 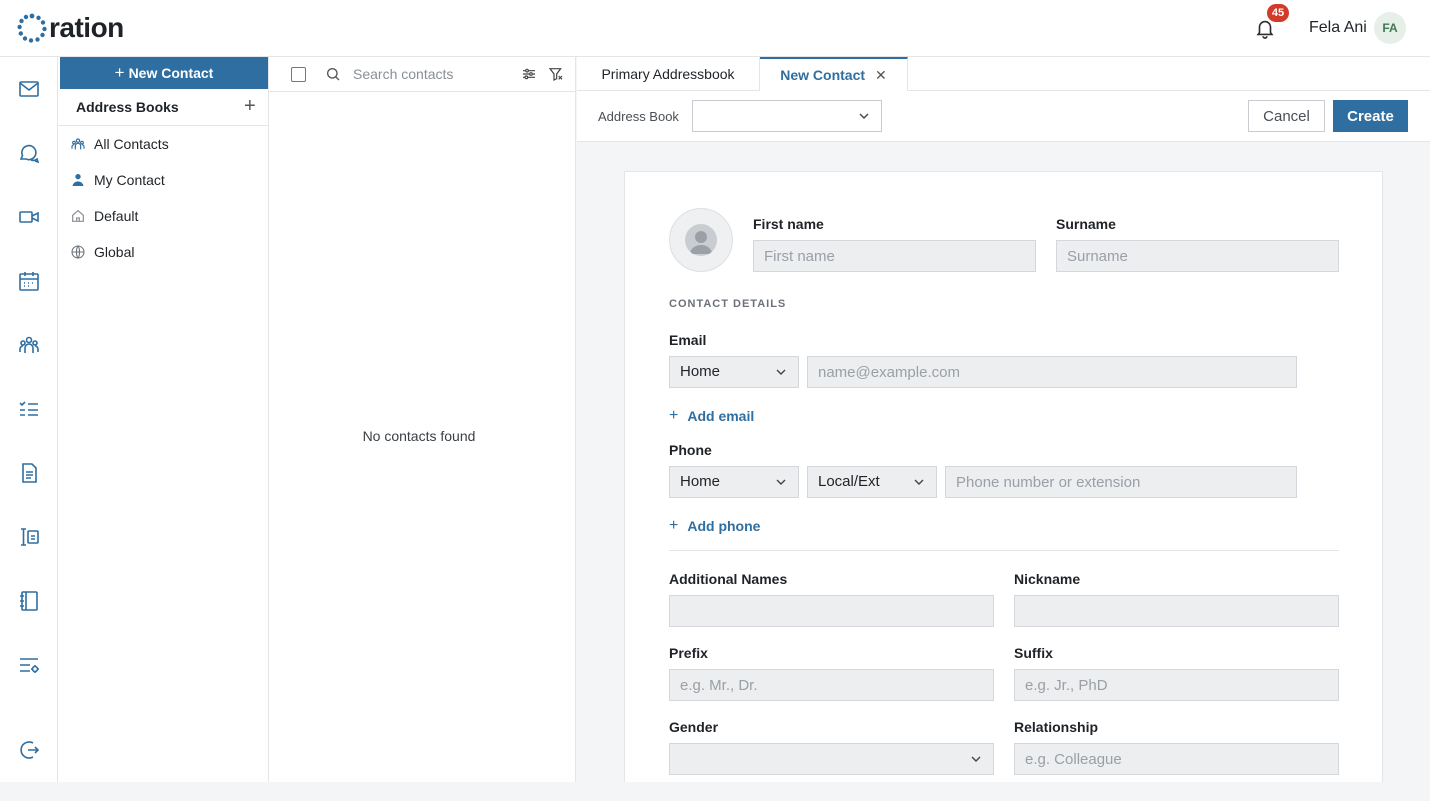 What do you see at coordinates (1047, 579) in the screenshot?
I see `nickname-label: Nickname` at bounding box center [1047, 579].